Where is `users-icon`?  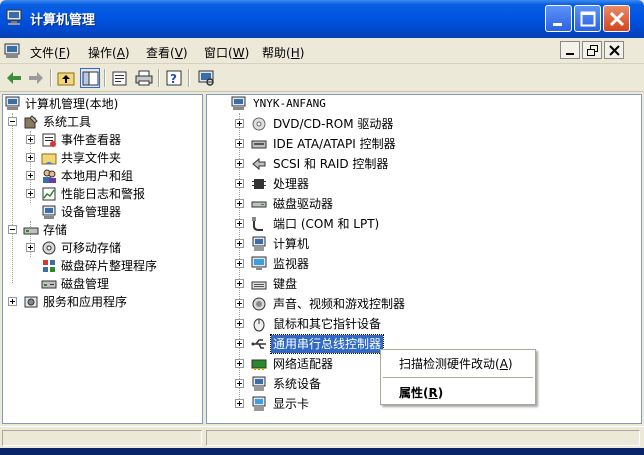
users-icon is located at coordinates (49, 176).